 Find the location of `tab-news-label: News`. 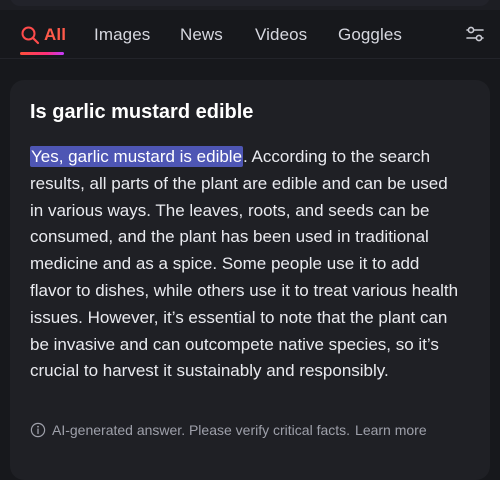

tab-news-label: News is located at coordinates (201, 34).